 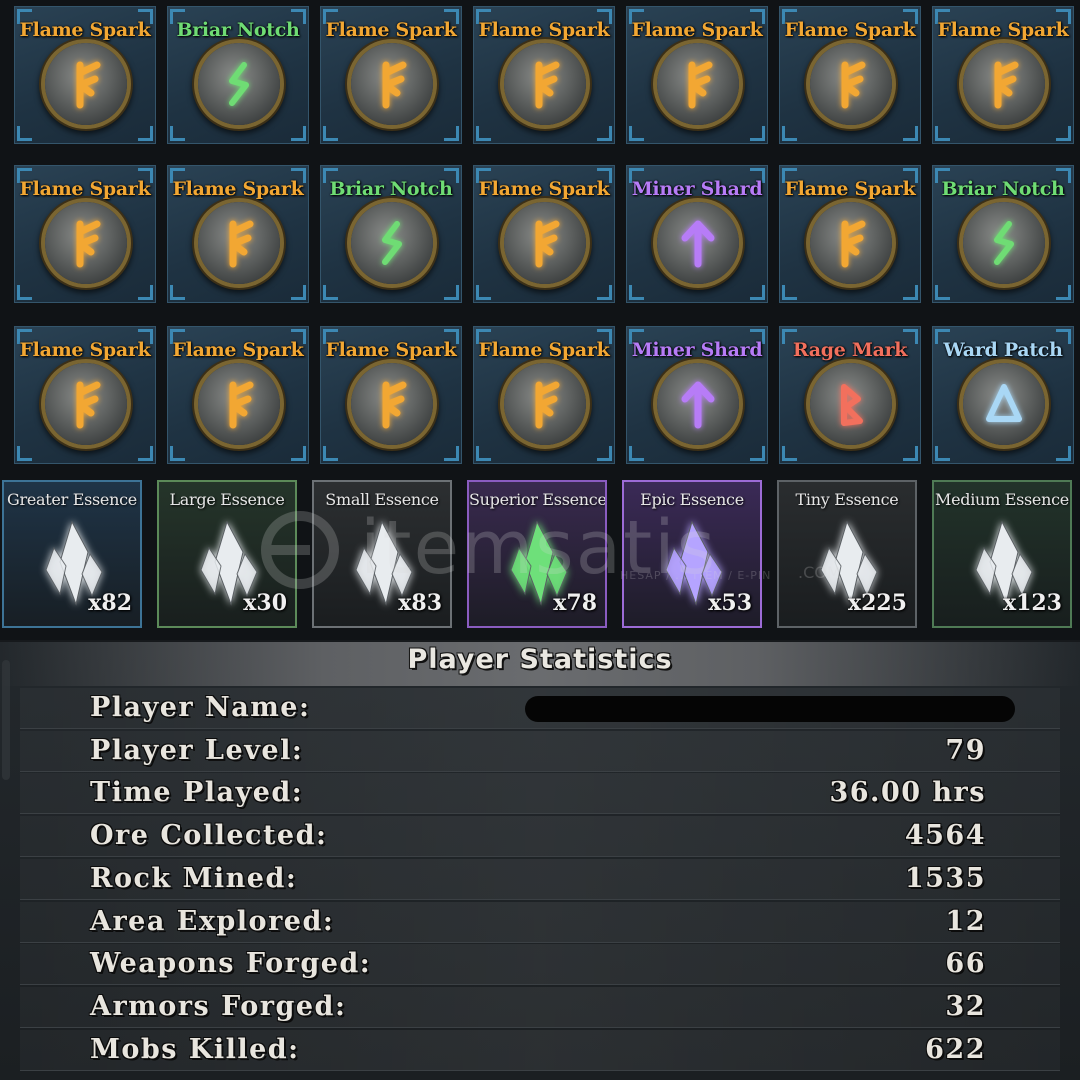 I want to click on rune-name: Rage Mark, so click(x=850, y=350).